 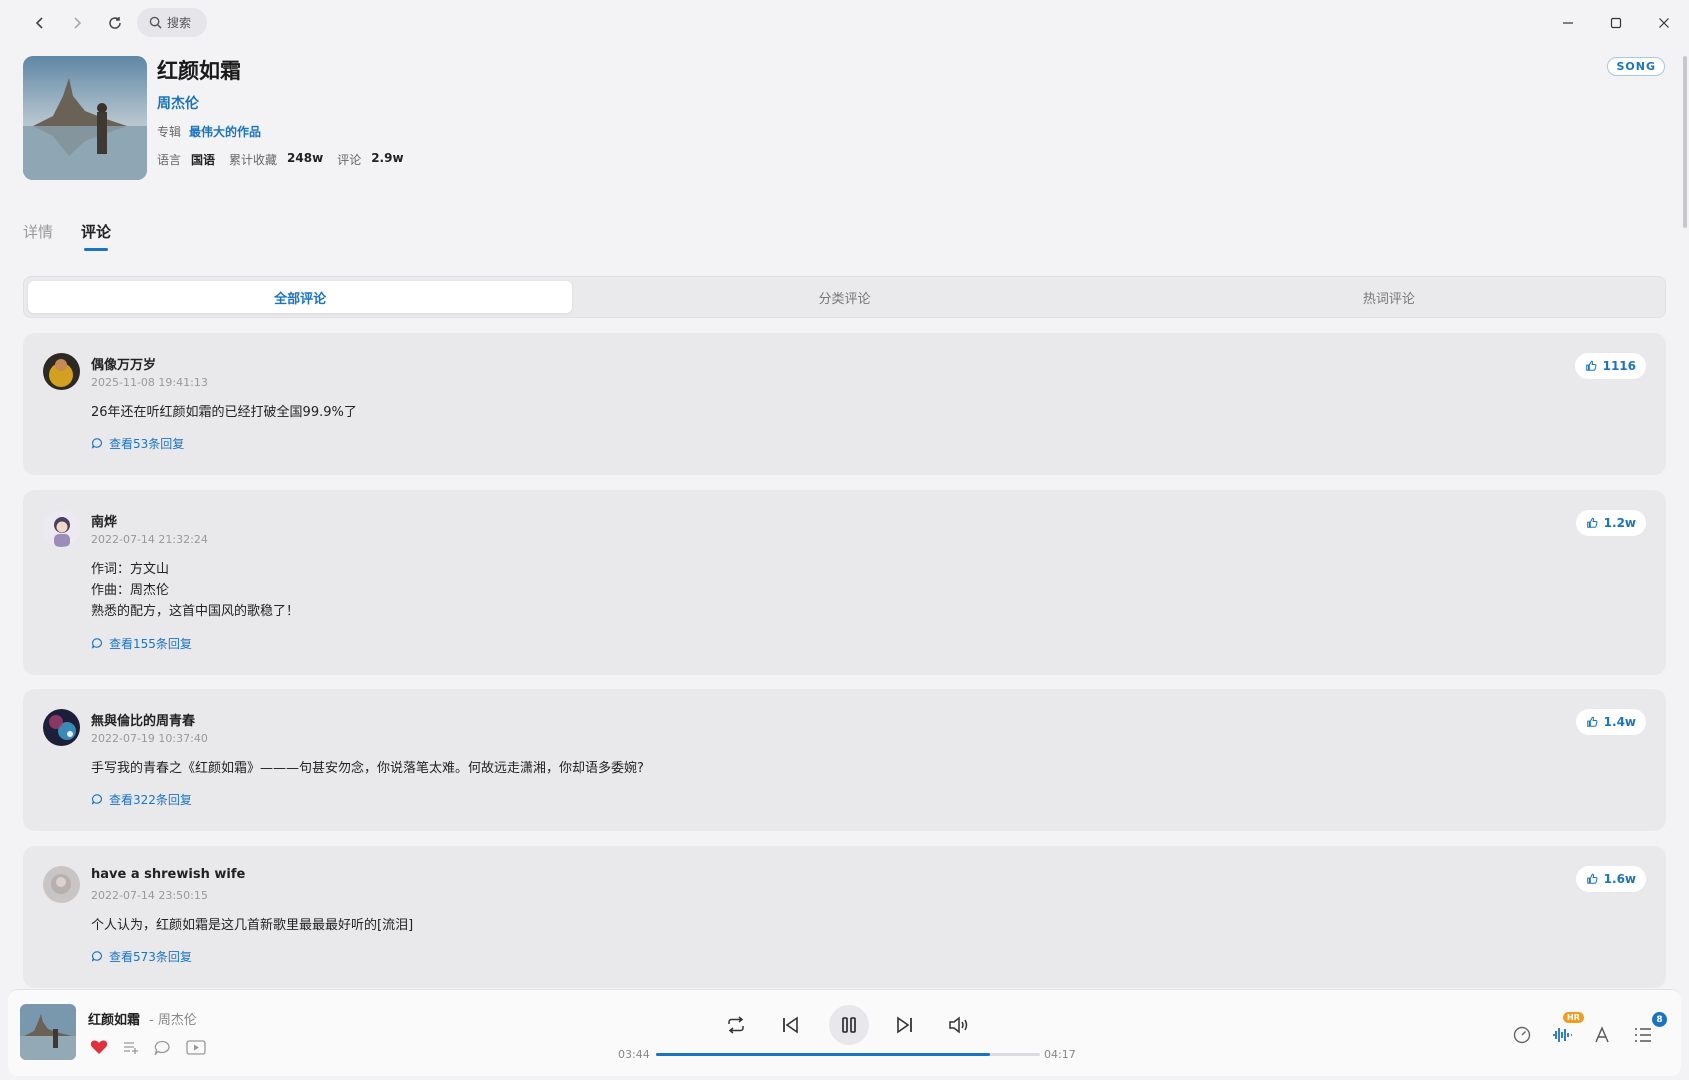 What do you see at coordinates (1603, 1035) in the screenshot?
I see `lyrics-button` at bounding box center [1603, 1035].